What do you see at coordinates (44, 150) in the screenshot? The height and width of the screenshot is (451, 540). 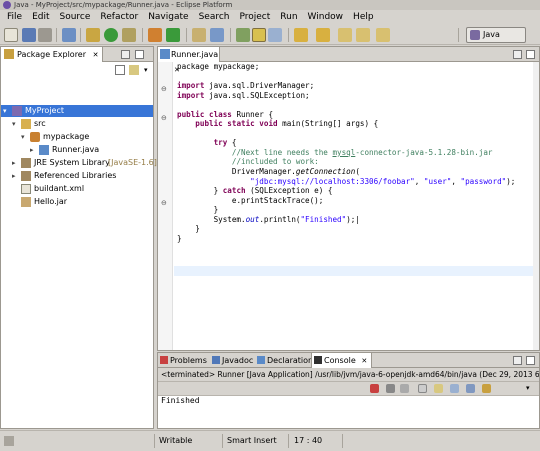 I see `java-file-icon` at bounding box center [44, 150].